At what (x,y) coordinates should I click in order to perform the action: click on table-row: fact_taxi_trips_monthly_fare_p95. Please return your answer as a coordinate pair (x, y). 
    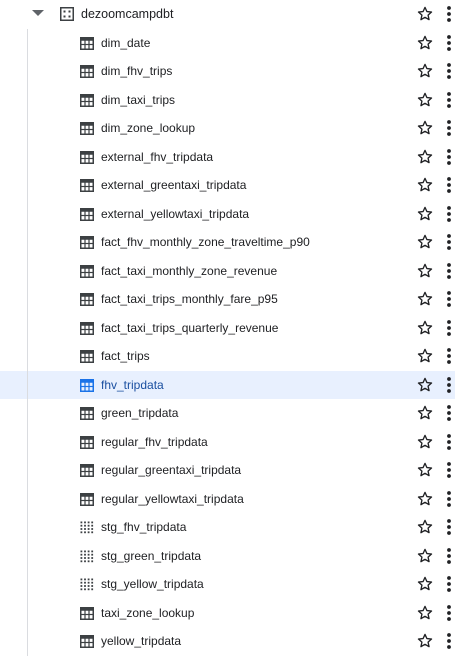
    Looking at the image, I should click on (227, 299).